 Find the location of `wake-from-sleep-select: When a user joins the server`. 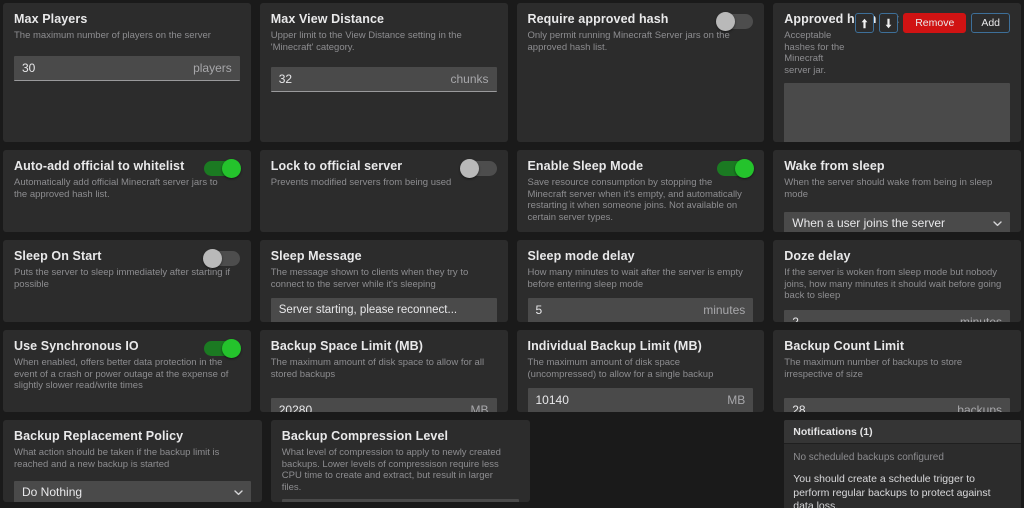

wake-from-sleep-select: When a user joins the server is located at coordinates (897, 222).